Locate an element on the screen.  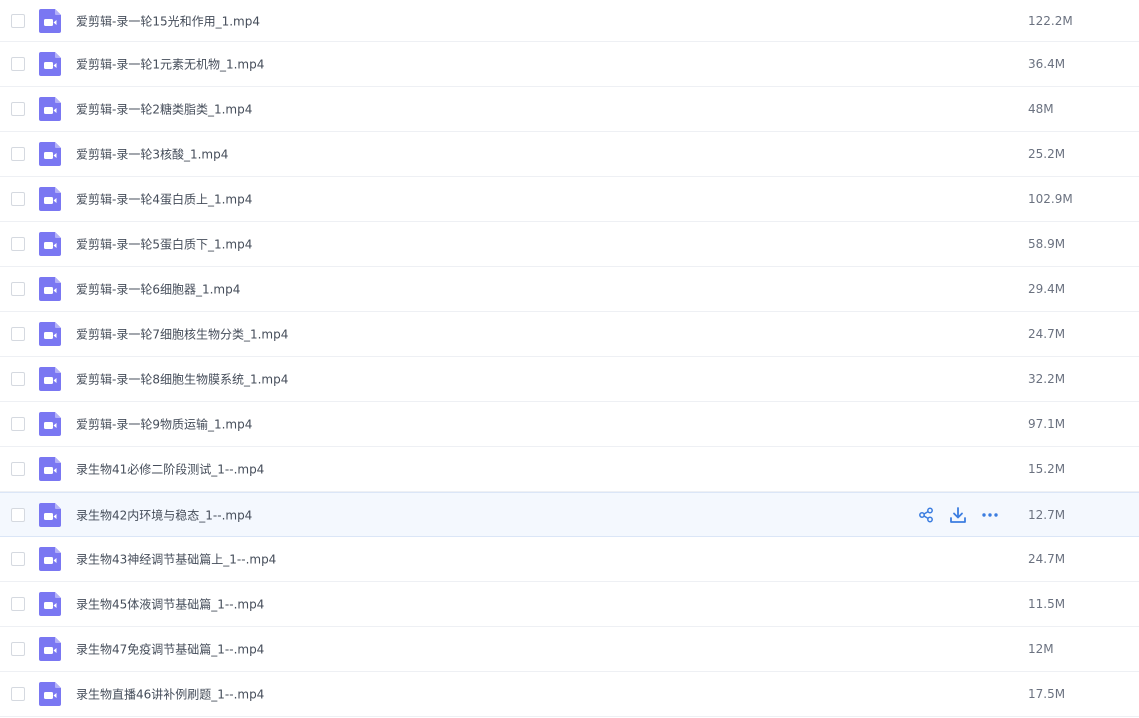
file-row: 爱剪辑-录一轮7细胞核生物分类_1.mp4 24.7M is located at coordinates (569, 334).